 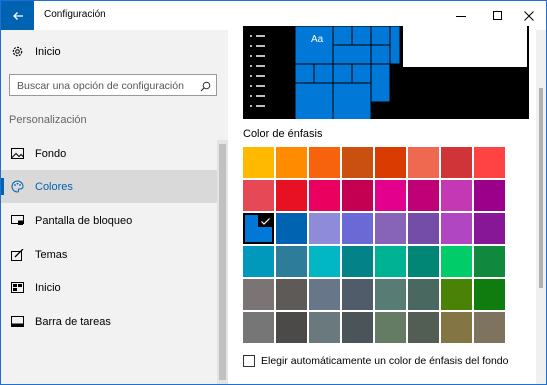 I want to click on checkmark-icon, so click(x=265, y=221).